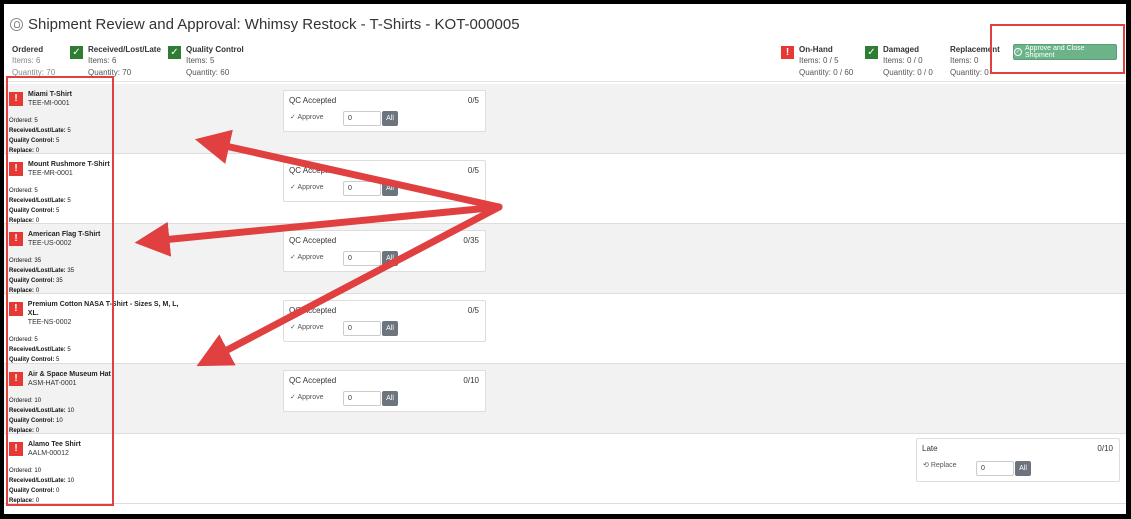 This screenshot has height=519, width=1131. What do you see at coordinates (348, 170) in the screenshot?
I see `annotation-arrow` at bounding box center [348, 170].